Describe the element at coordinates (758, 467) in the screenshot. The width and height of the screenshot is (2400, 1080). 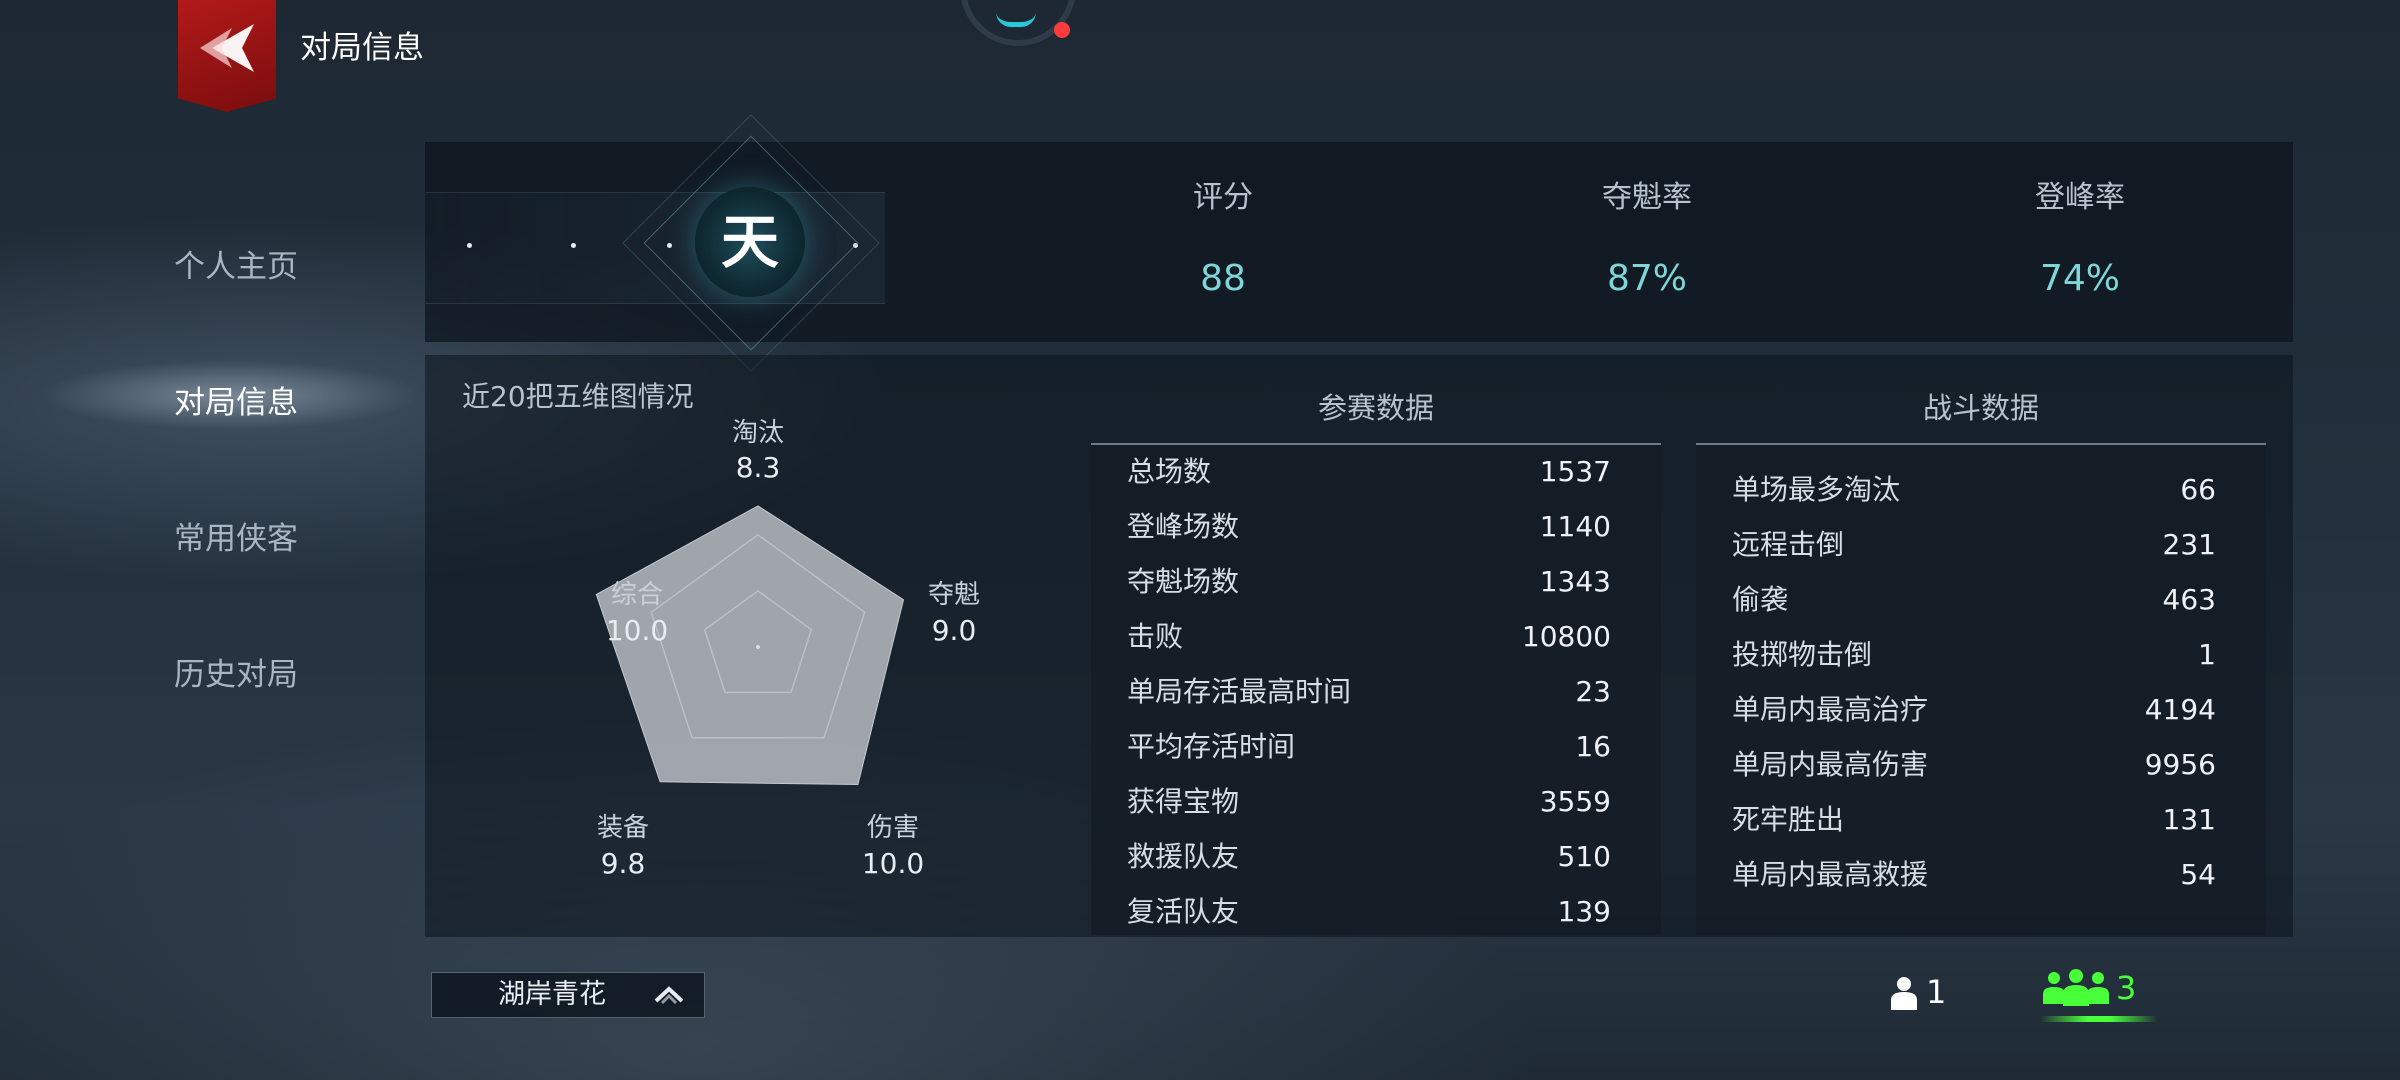
I see `radar-axis-value-eliminate: 8.3` at that location.